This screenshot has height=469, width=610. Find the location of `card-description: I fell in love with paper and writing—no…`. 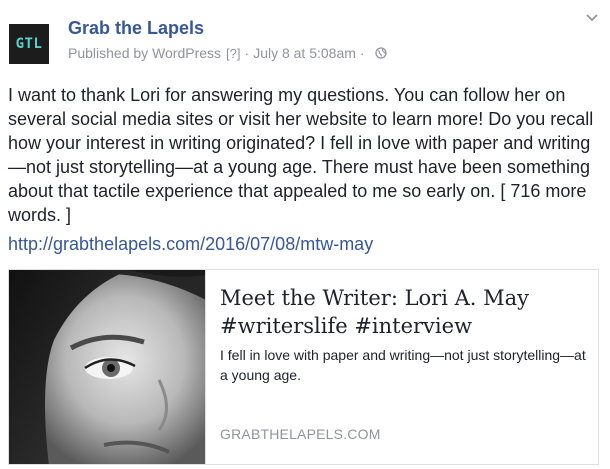

card-description: I fell in love with paper and writing—no… is located at coordinates (403, 365).